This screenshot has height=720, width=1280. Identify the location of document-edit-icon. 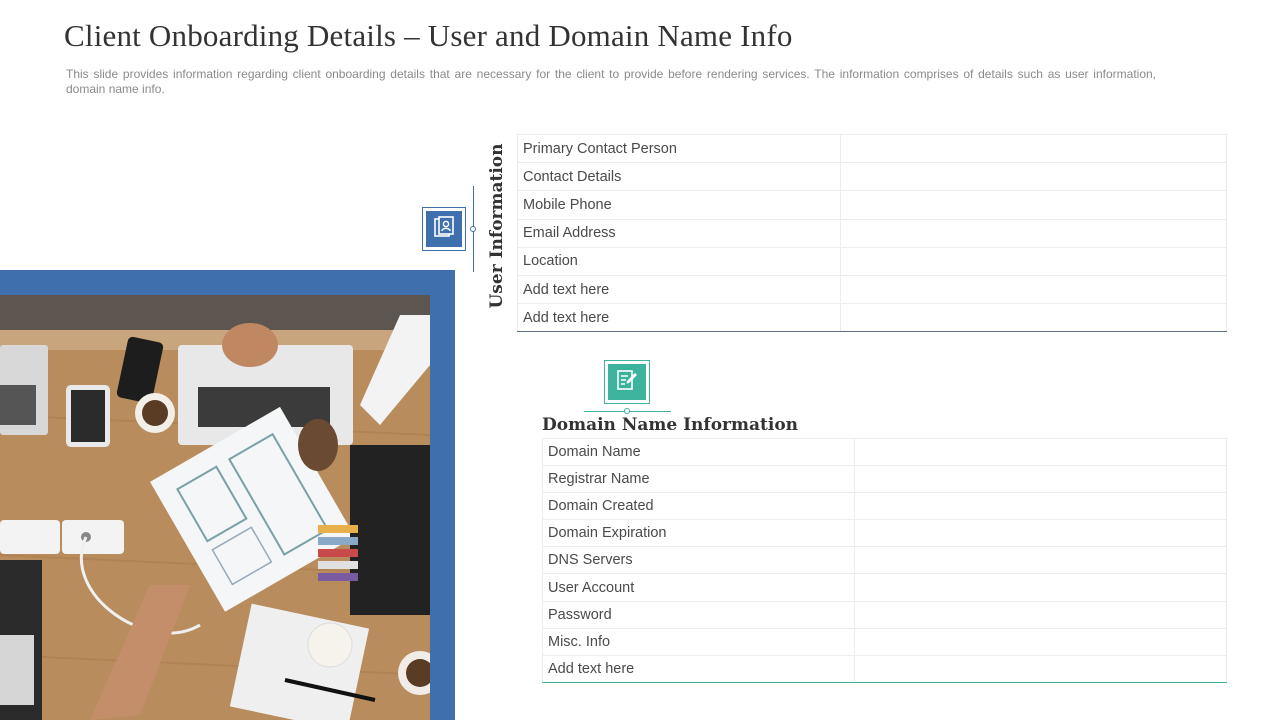
(627, 382).